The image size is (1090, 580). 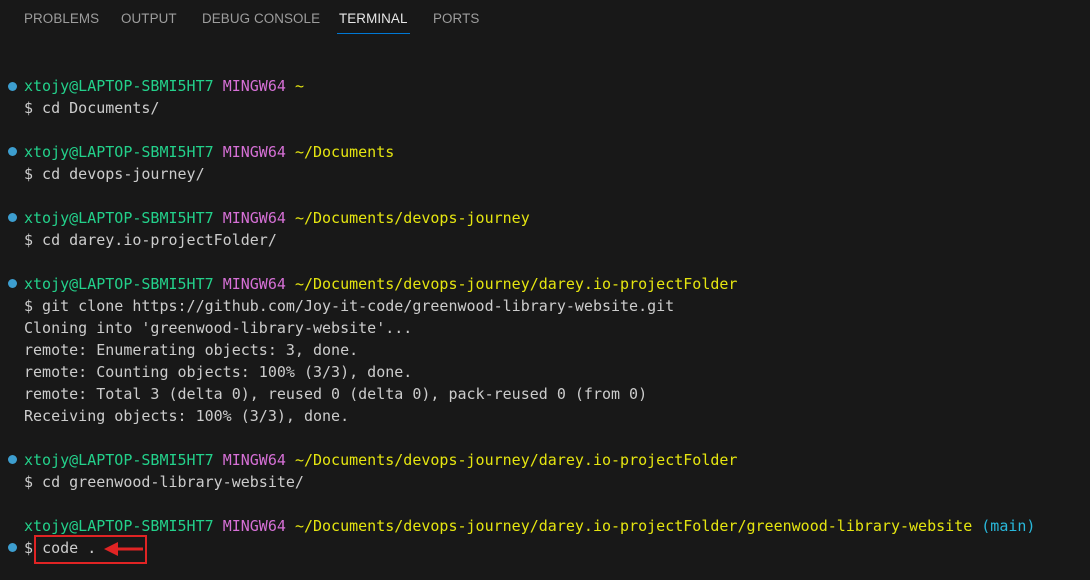 I want to click on prompt-line: xtojy@LAPTOP-SBMI5HT7 MINGW64 ~, so click(x=164, y=86).